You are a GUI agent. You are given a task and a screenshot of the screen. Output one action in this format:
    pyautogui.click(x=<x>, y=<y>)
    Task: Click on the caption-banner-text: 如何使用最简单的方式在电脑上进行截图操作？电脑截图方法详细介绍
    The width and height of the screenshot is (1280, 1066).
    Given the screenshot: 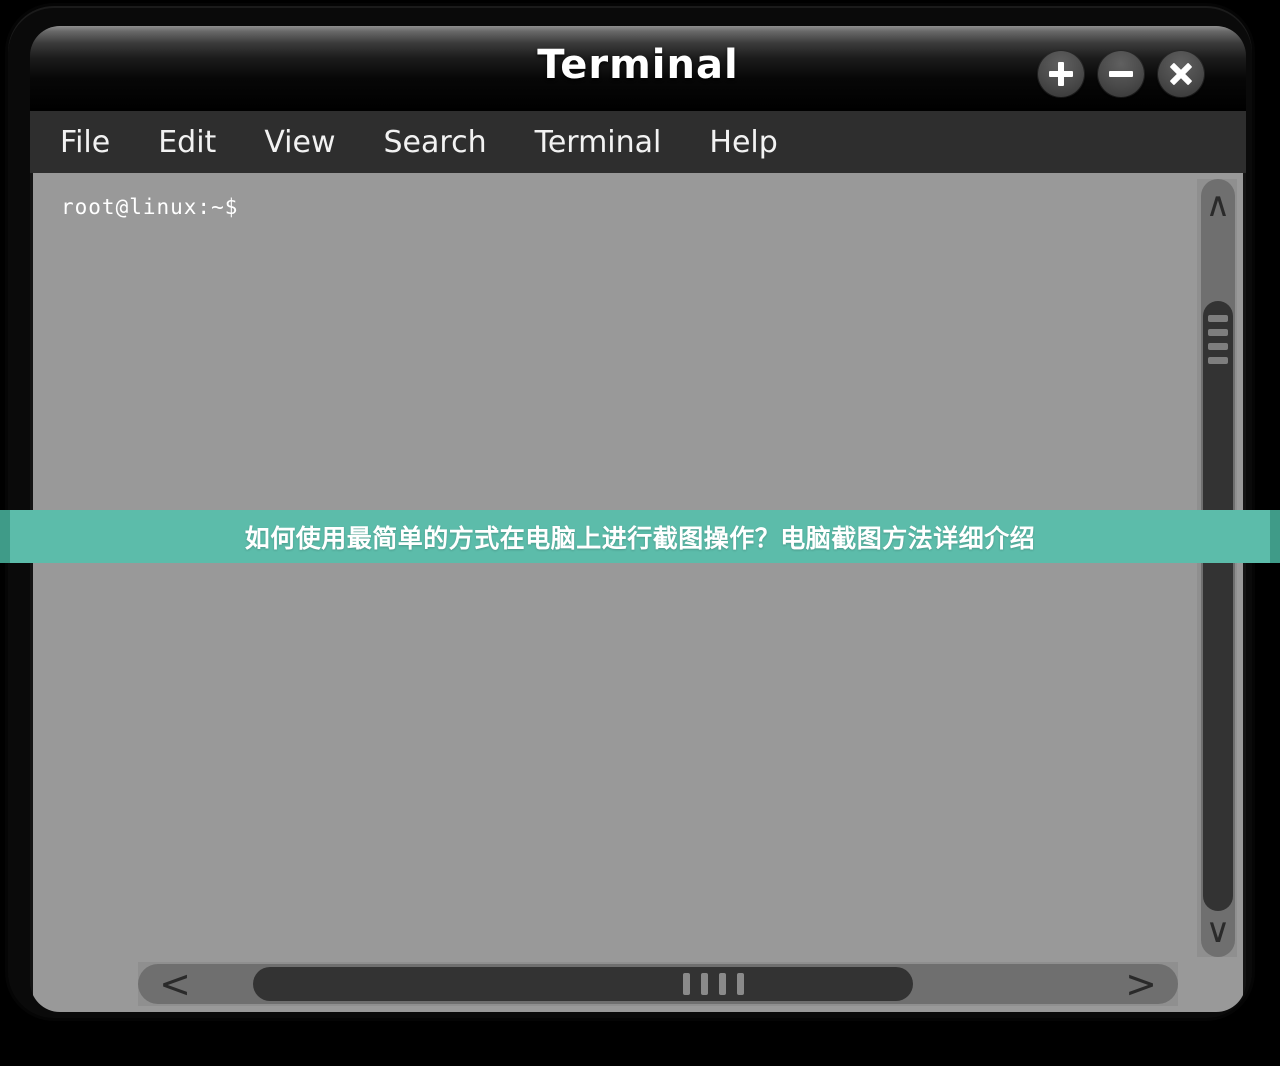 What is the action you would take?
    pyautogui.click(x=640, y=538)
    